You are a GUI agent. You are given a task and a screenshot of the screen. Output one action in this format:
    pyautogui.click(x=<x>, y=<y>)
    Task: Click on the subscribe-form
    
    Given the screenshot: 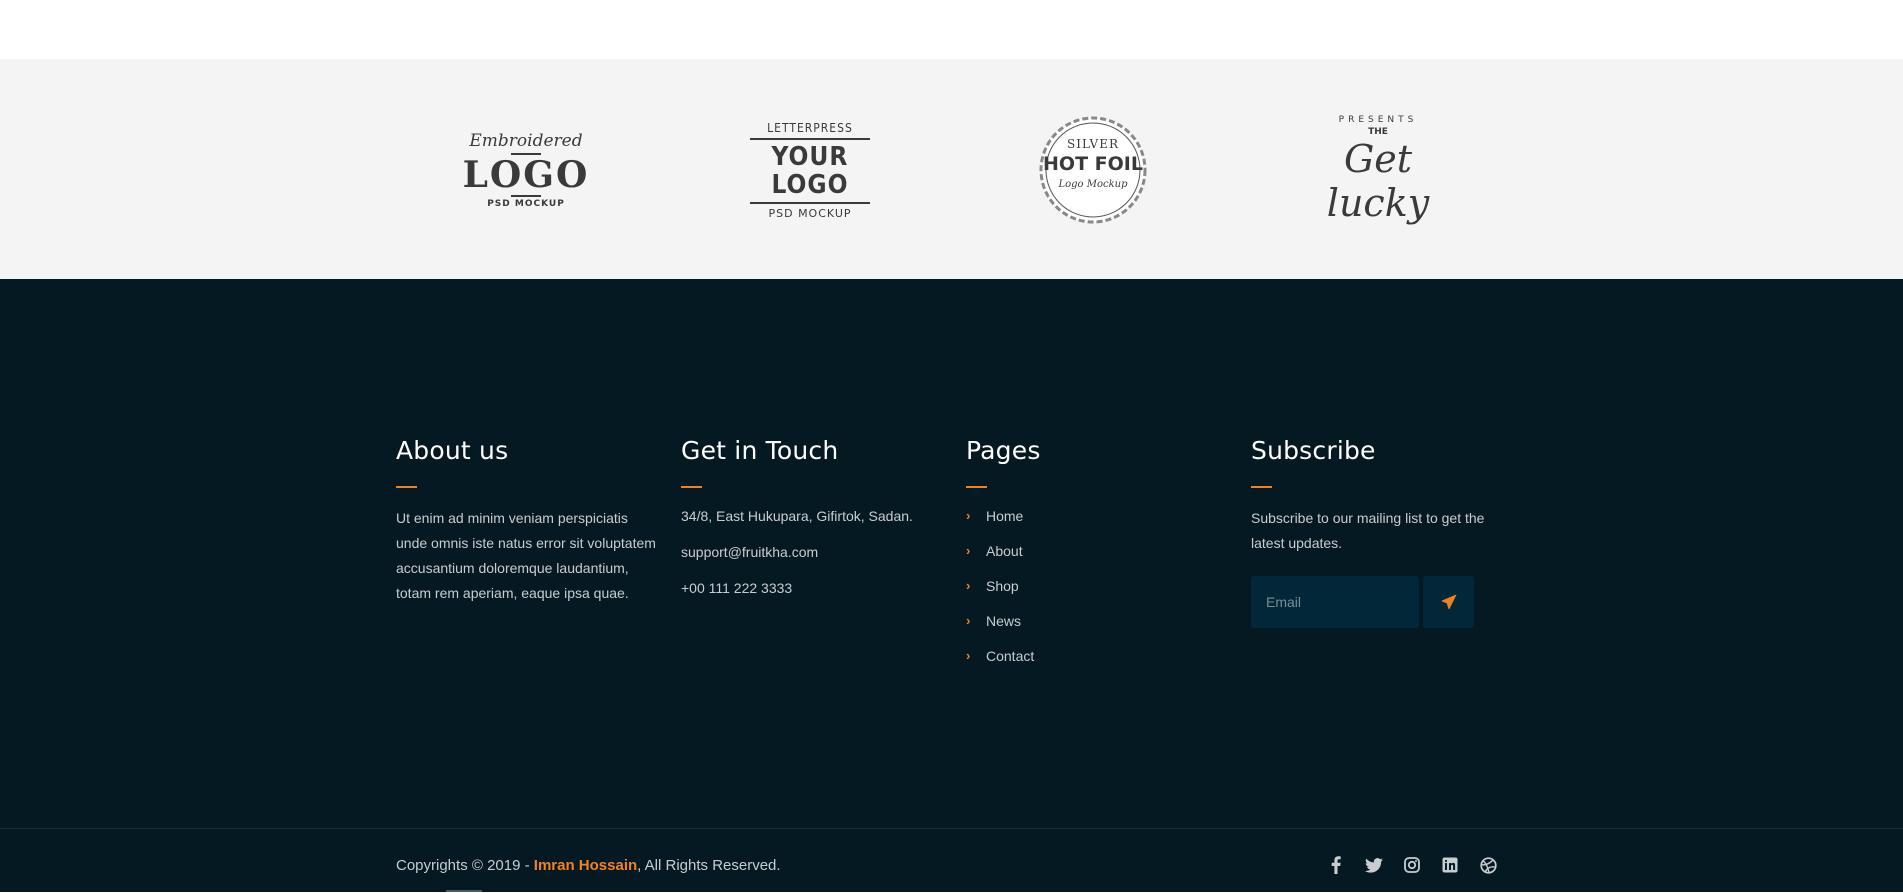 What is the action you would take?
    pyautogui.click(x=1381, y=602)
    